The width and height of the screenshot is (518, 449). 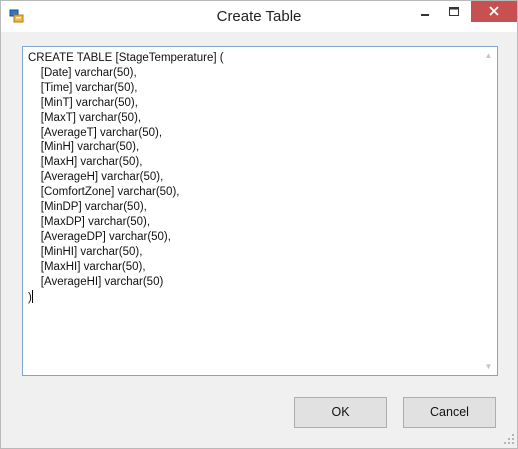 What do you see at coordinates (83, 87) in the screenshot?
I see `code-line: [Time] varchar(50),` at bounding box center [83, 87].